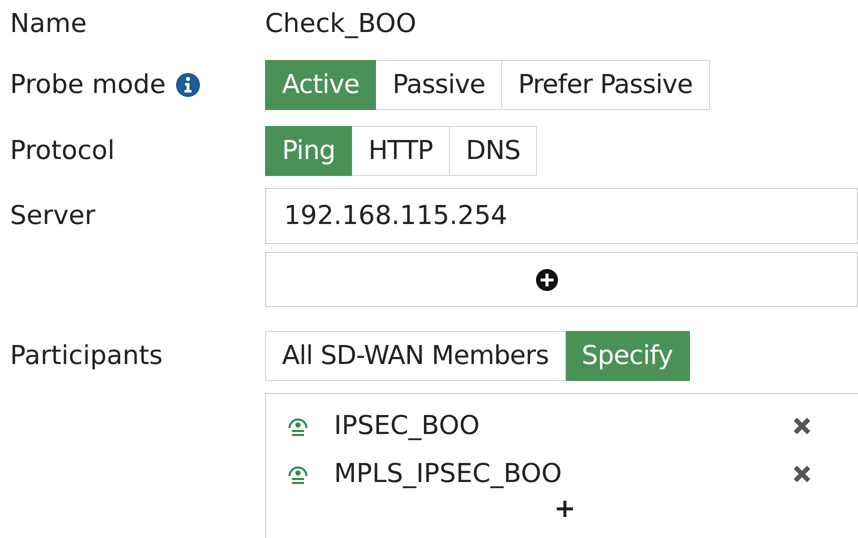  Describe the element at coordinates (415, 356) in the screenshot. I see `participants-option: All SD-WAN Members` at that location.